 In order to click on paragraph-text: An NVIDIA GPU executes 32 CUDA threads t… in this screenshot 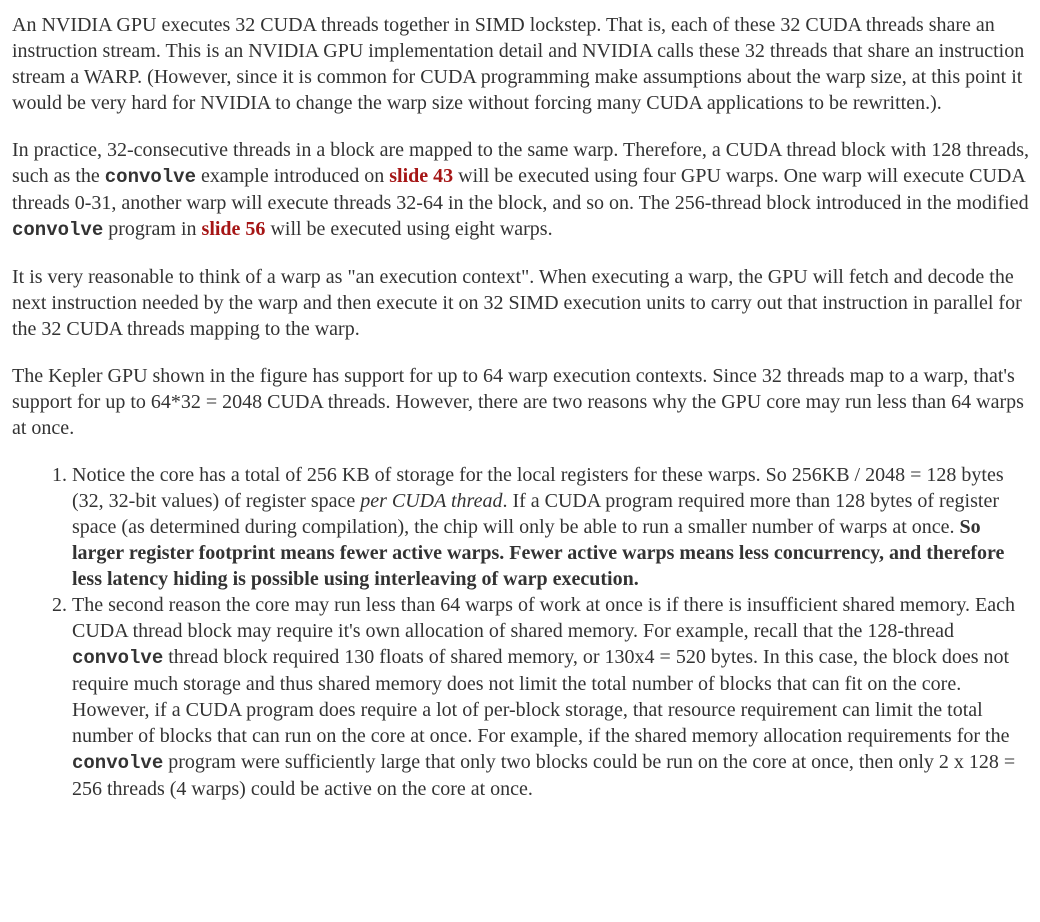, I will do `click(518, 64)`.